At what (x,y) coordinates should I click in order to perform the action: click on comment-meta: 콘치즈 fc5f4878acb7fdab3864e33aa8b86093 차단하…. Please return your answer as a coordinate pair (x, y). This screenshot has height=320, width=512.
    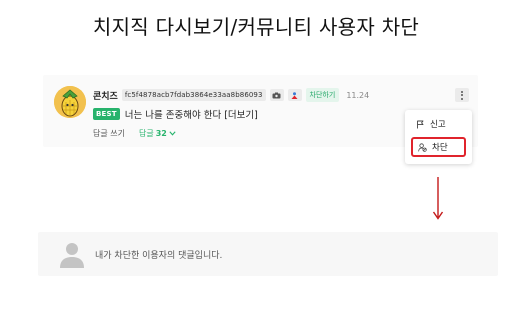
    Looking at the image, I should click on (231, 95).